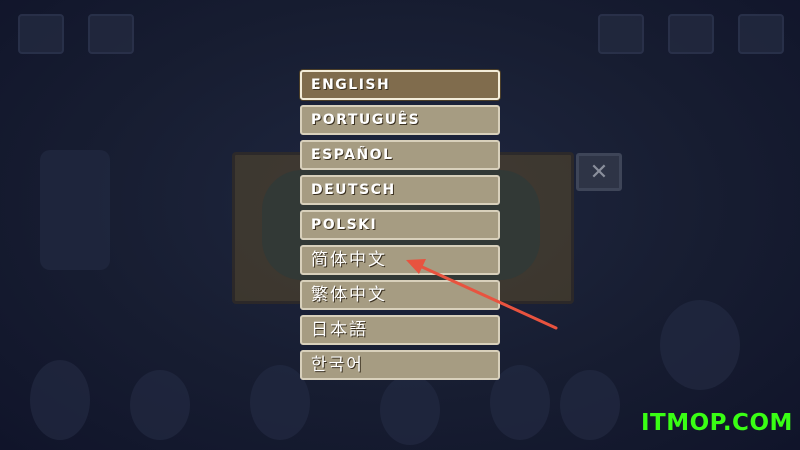 The image size is (800, 450). What do you see at coordinates (400, 260) in the screenshot?
I see `language-option-simplified-chinese: 简体中文` at bounding box center [400, 260].